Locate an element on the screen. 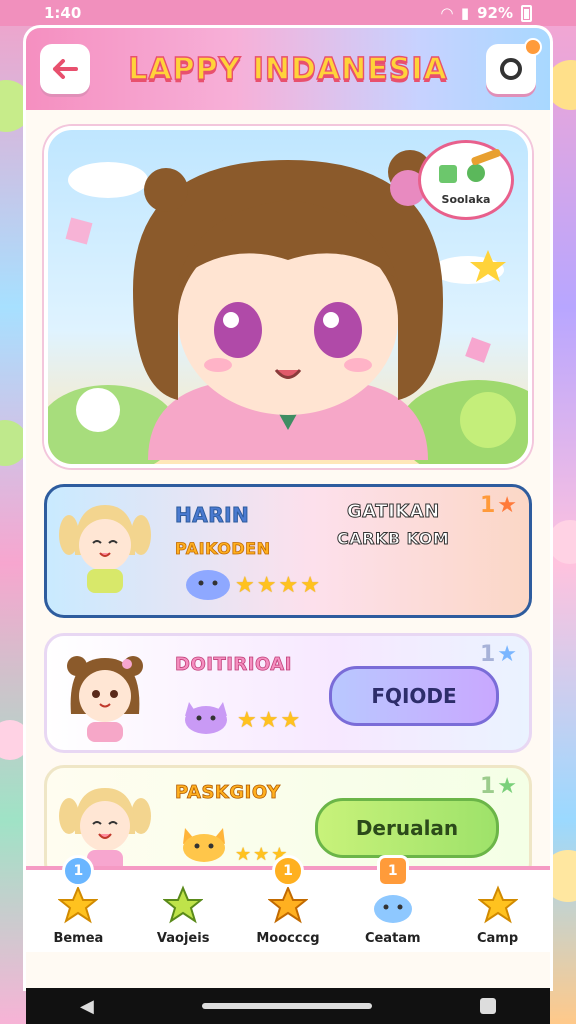 Image resolution: width=576 pixels, height=1024 pixels. nav-label: Ceatam is located at coordinates (392, 938).